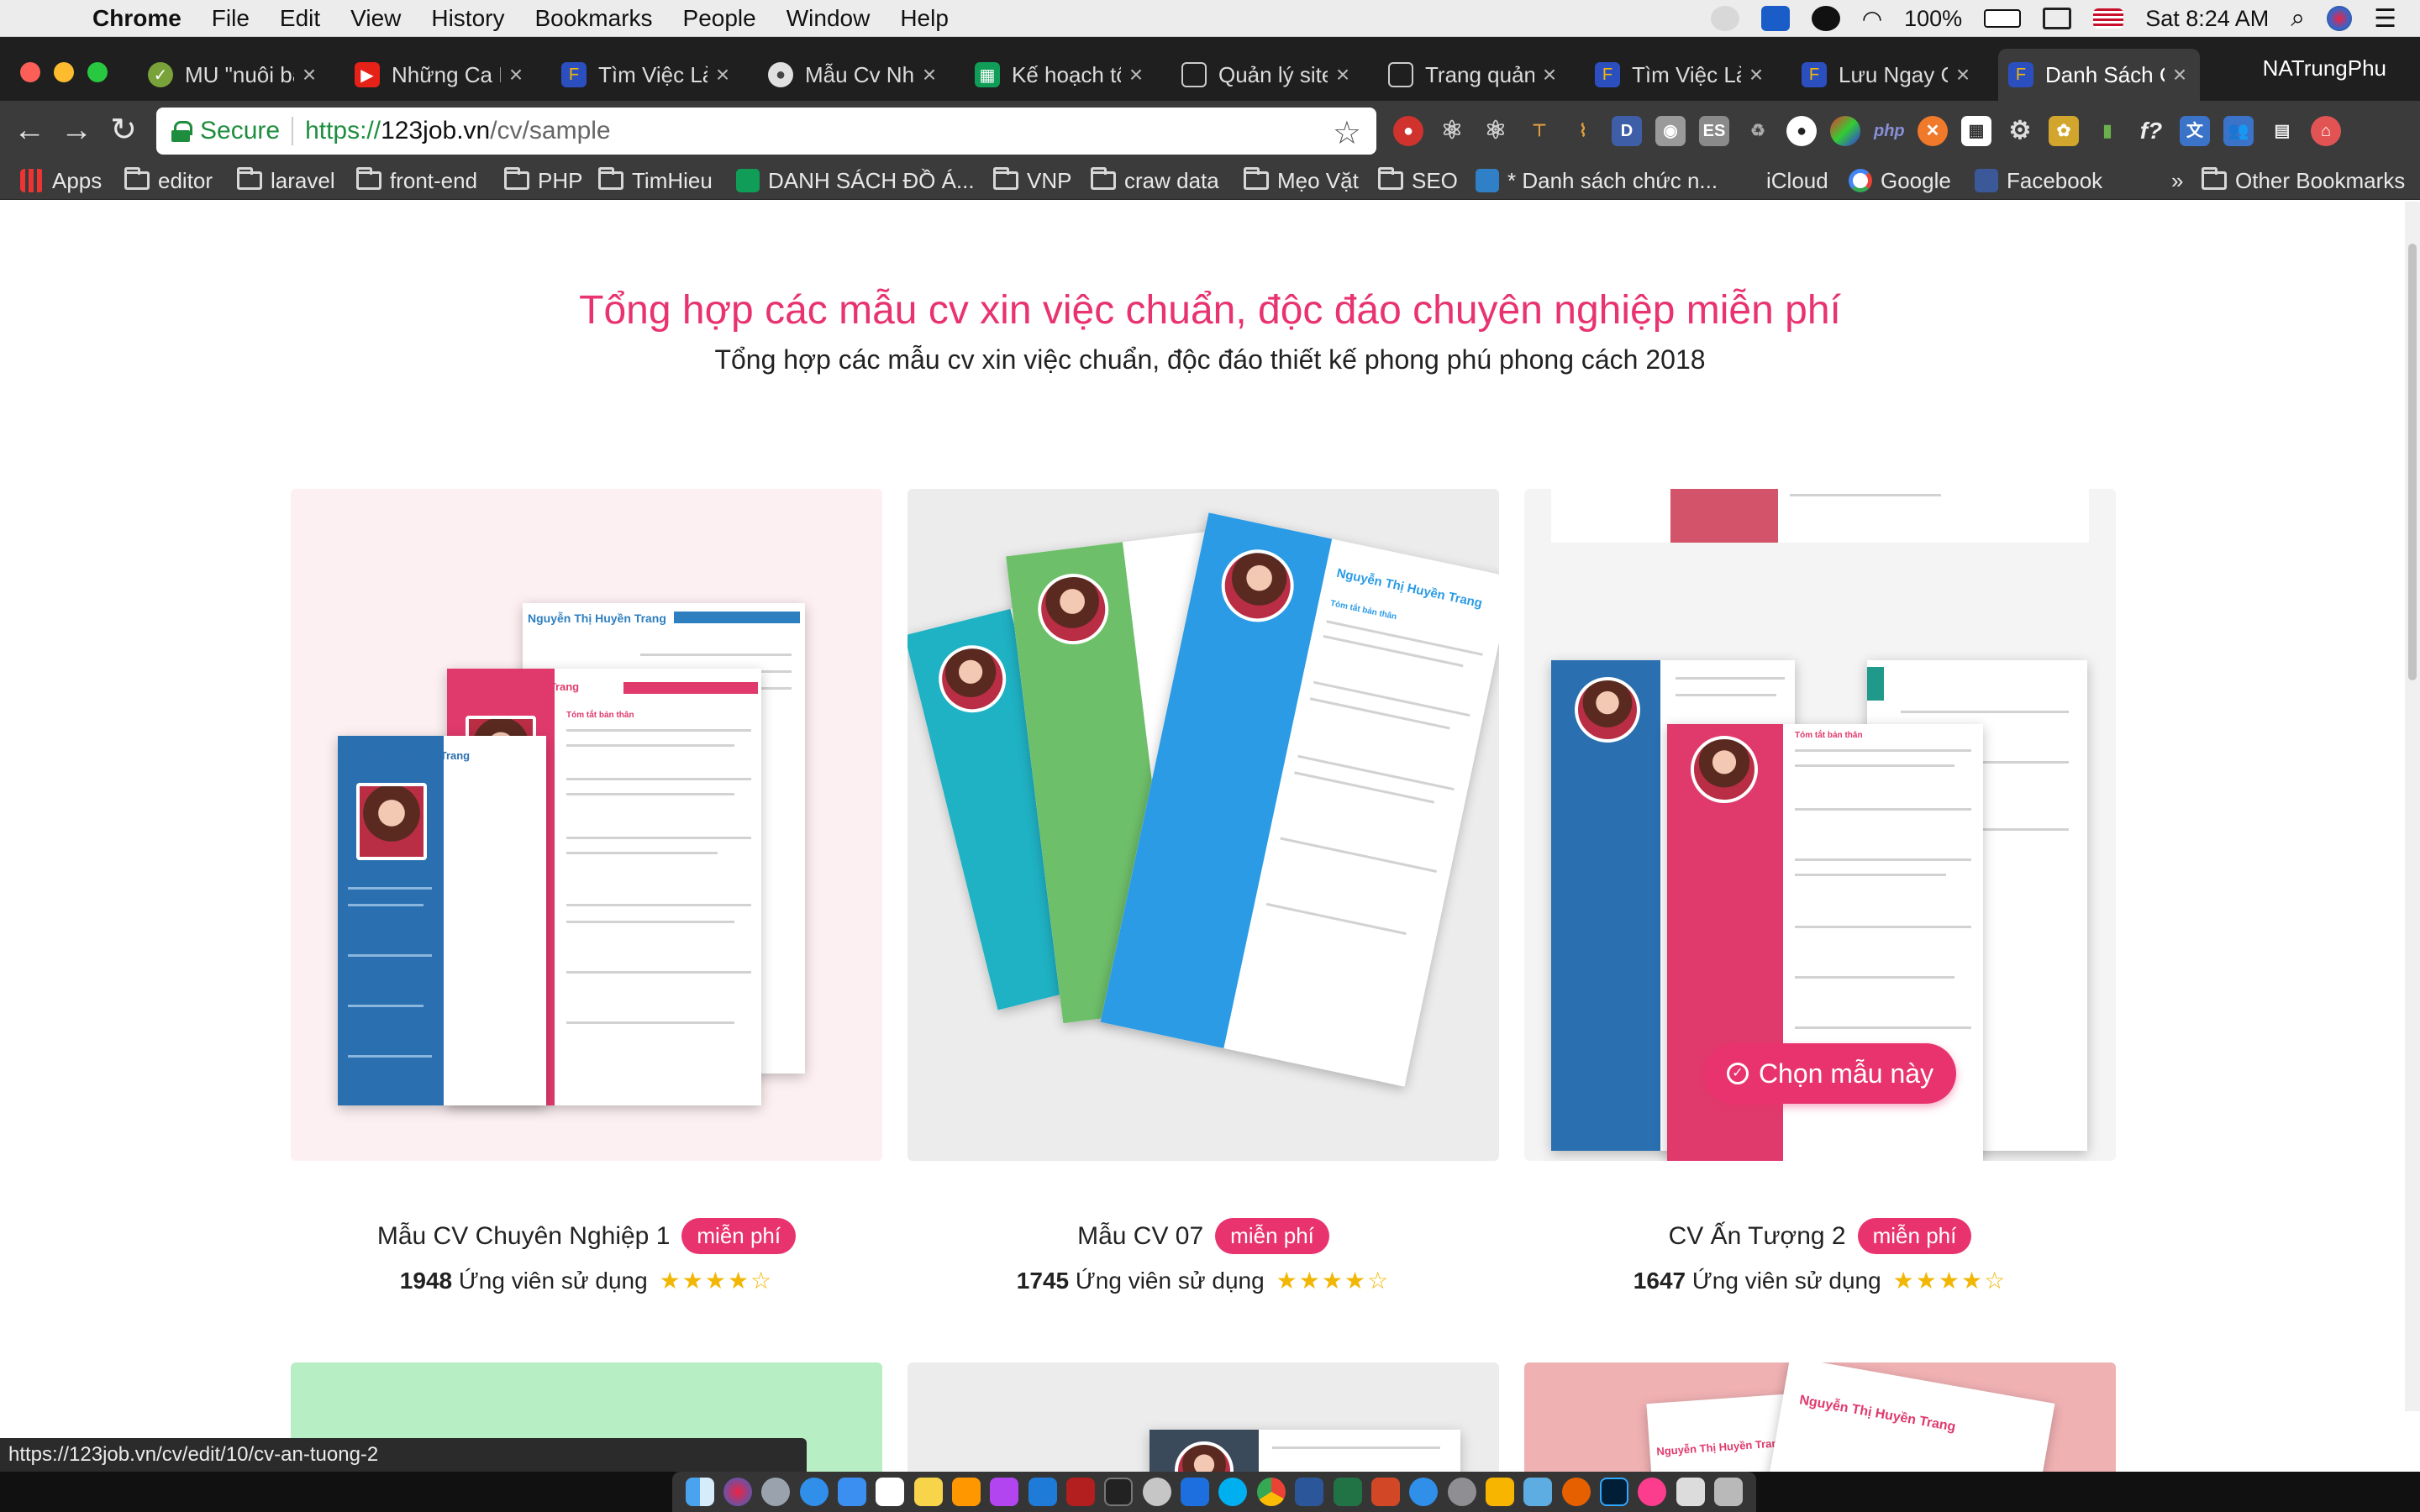 Image resolution: width=2420 pixels, height=1512 pixels. I want to click on us-flag-icon, so click(2108, 18).